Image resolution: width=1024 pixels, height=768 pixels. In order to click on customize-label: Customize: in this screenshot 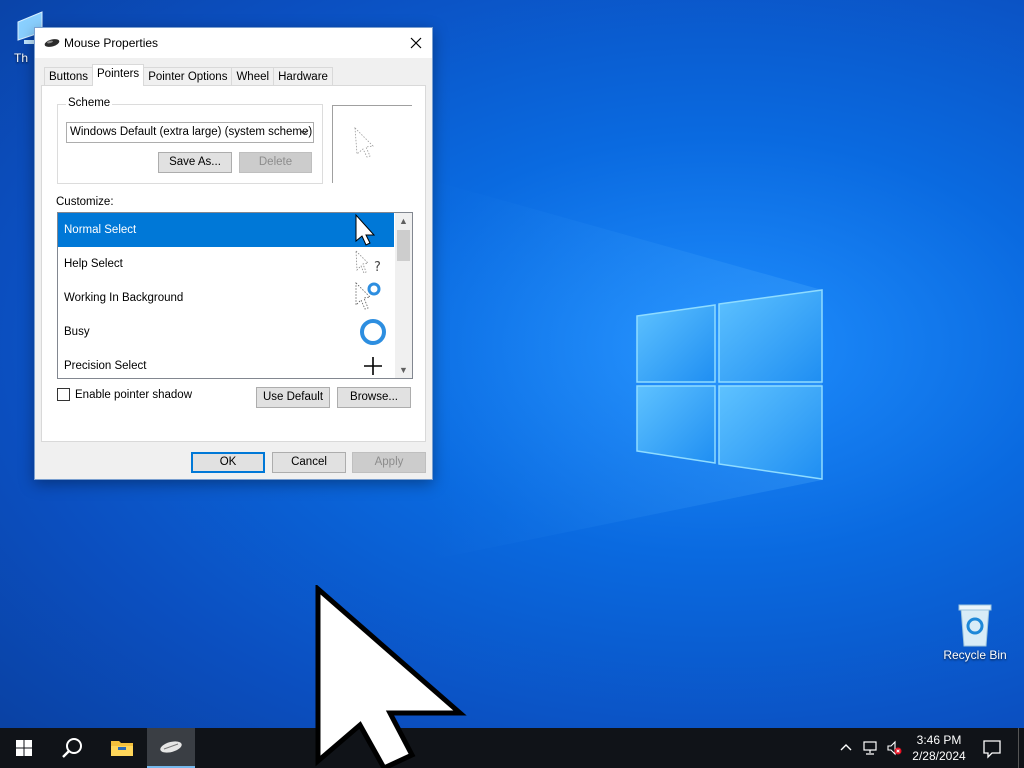, I will do `click(85, 202)`.